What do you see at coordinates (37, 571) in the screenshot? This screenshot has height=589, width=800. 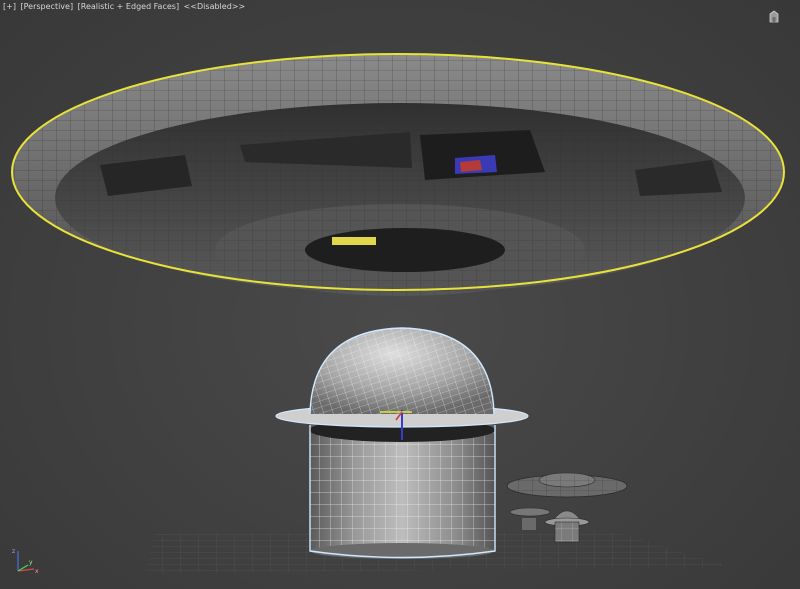 I see `axis-x-label: x` at bounding box center [37, 571].